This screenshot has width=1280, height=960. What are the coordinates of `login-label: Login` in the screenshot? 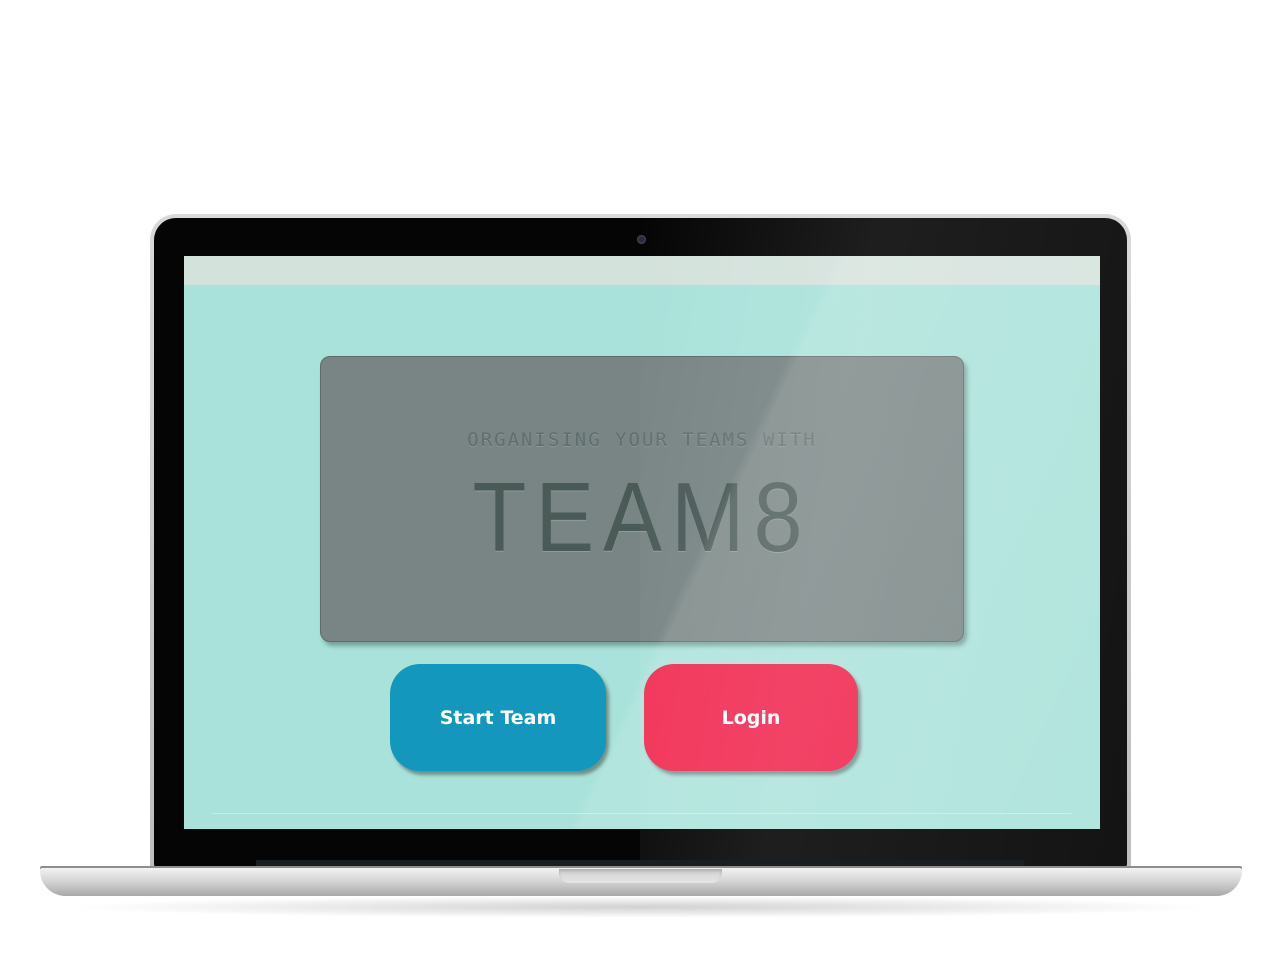 It's located at (751, 717).